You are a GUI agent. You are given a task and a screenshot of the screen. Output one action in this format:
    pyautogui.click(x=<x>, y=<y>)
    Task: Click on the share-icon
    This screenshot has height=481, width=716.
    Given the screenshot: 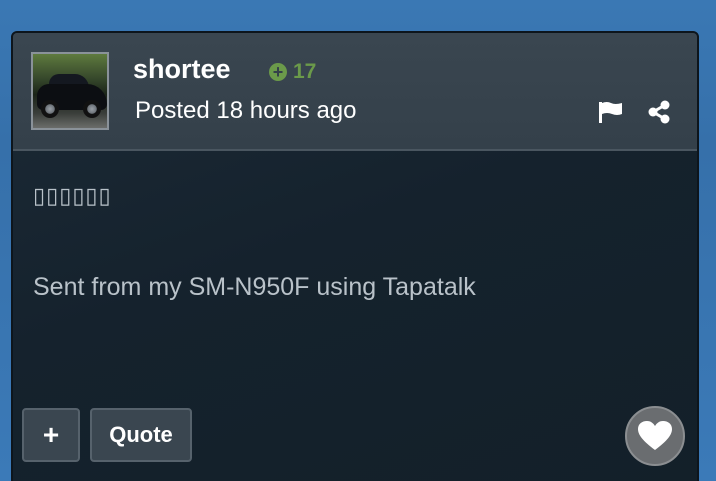 What is the action you would take?
    pyautogui.click(x=659, y=112)
    